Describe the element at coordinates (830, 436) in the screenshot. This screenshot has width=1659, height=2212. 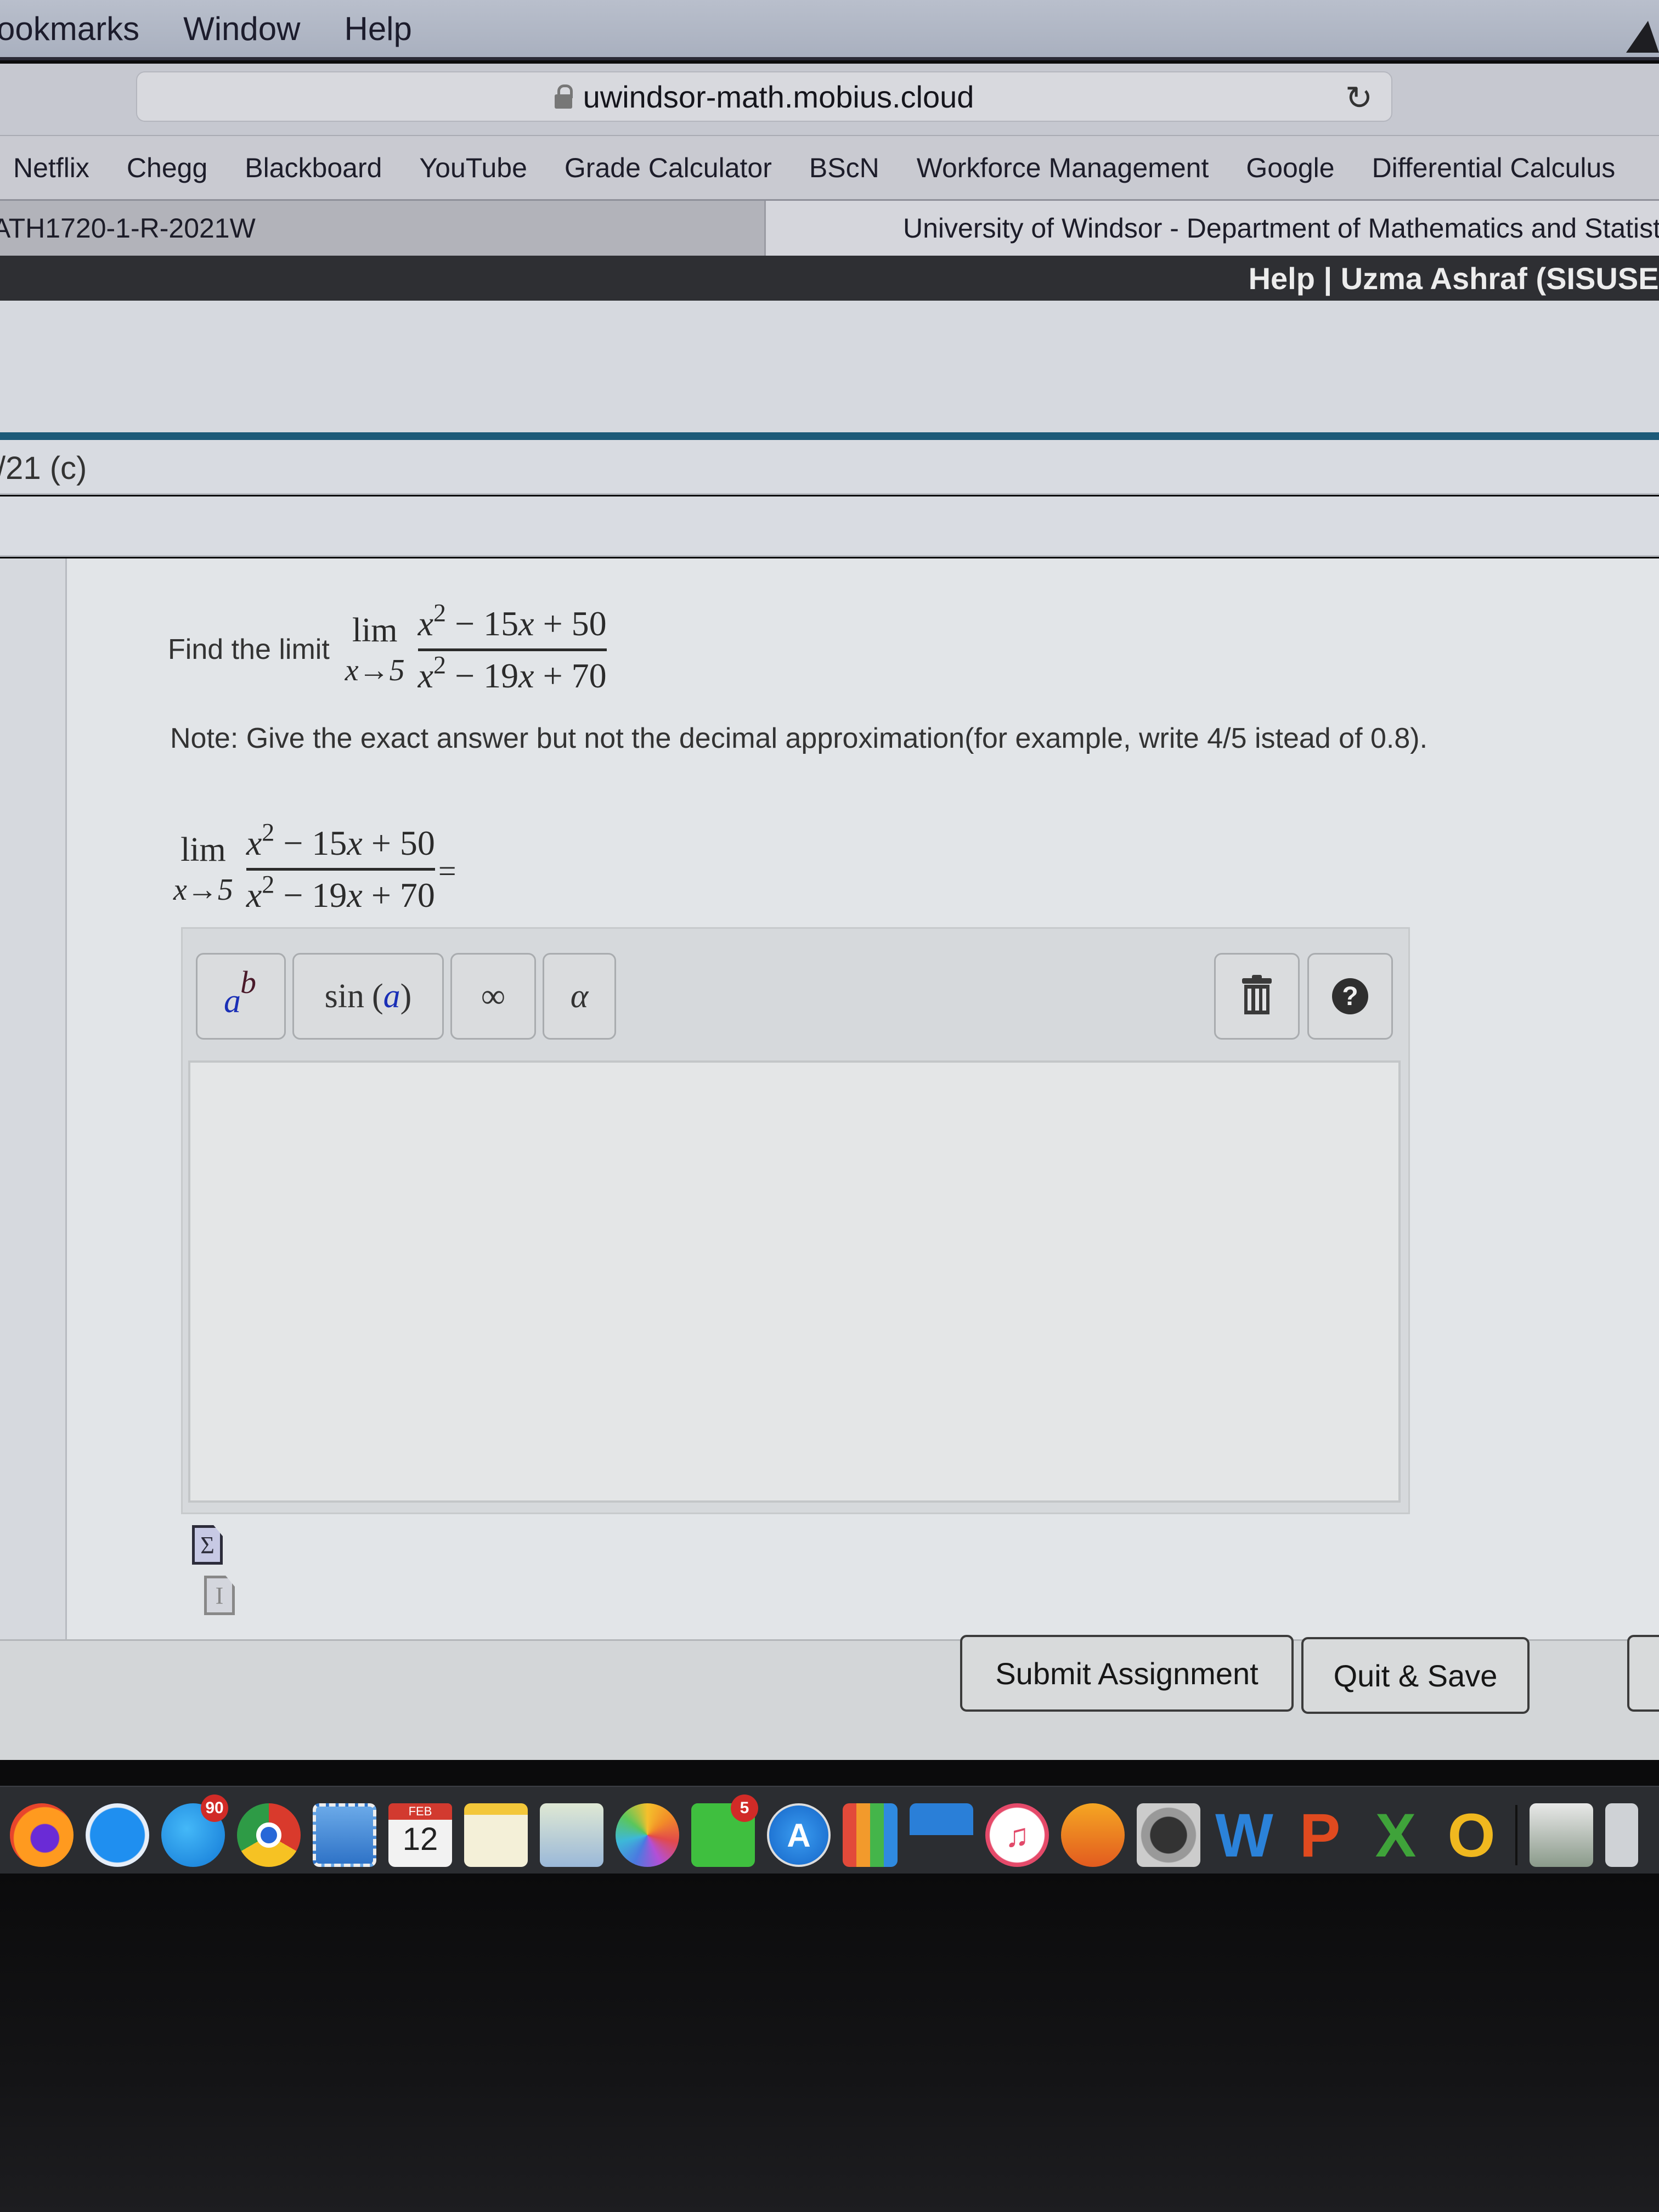
I see `accent-divider` at that location.